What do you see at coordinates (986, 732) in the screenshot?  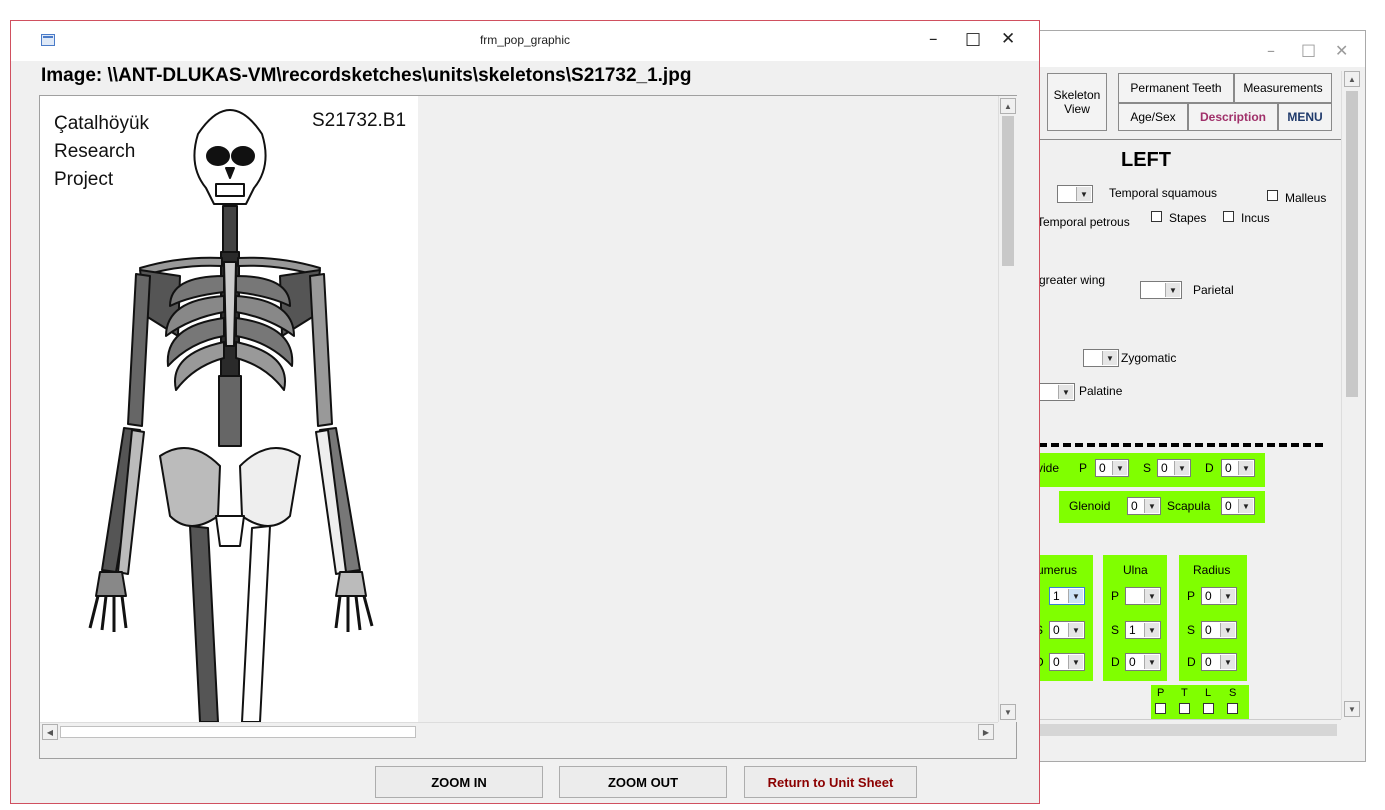 I see `scroll-right-icon: ▶` at bounding box center [986, 732].